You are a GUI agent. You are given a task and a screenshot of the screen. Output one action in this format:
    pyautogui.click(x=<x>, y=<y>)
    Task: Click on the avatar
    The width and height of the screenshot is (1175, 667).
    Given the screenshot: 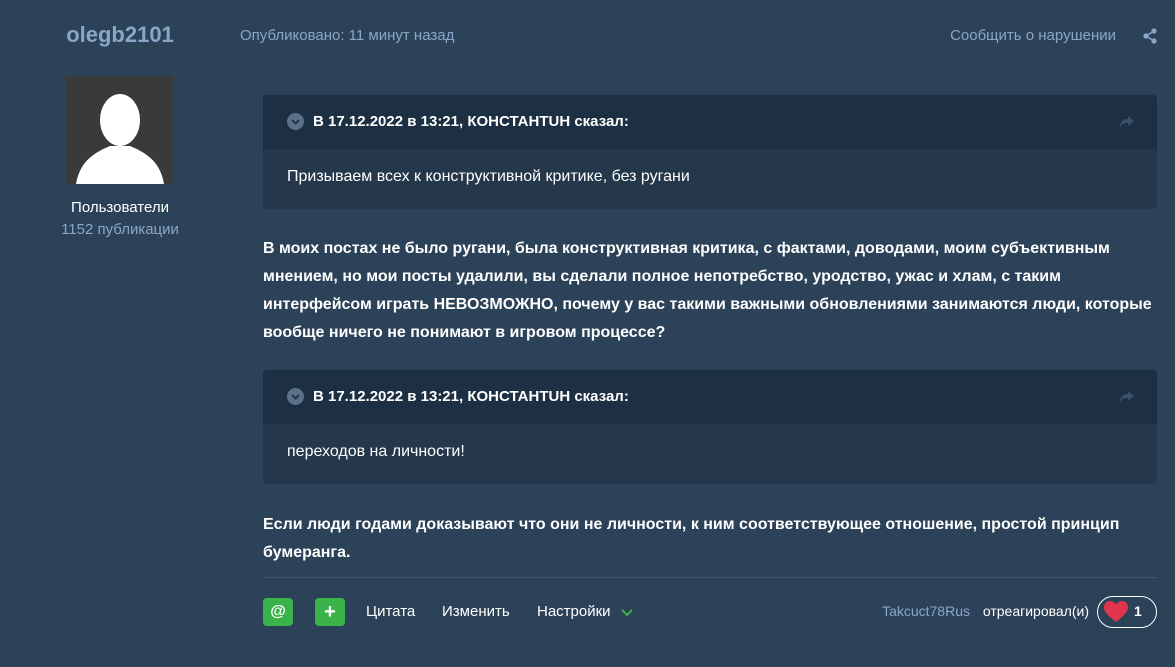 What is the action you would take?
    pyautogui.click(x=119, y=130)
    